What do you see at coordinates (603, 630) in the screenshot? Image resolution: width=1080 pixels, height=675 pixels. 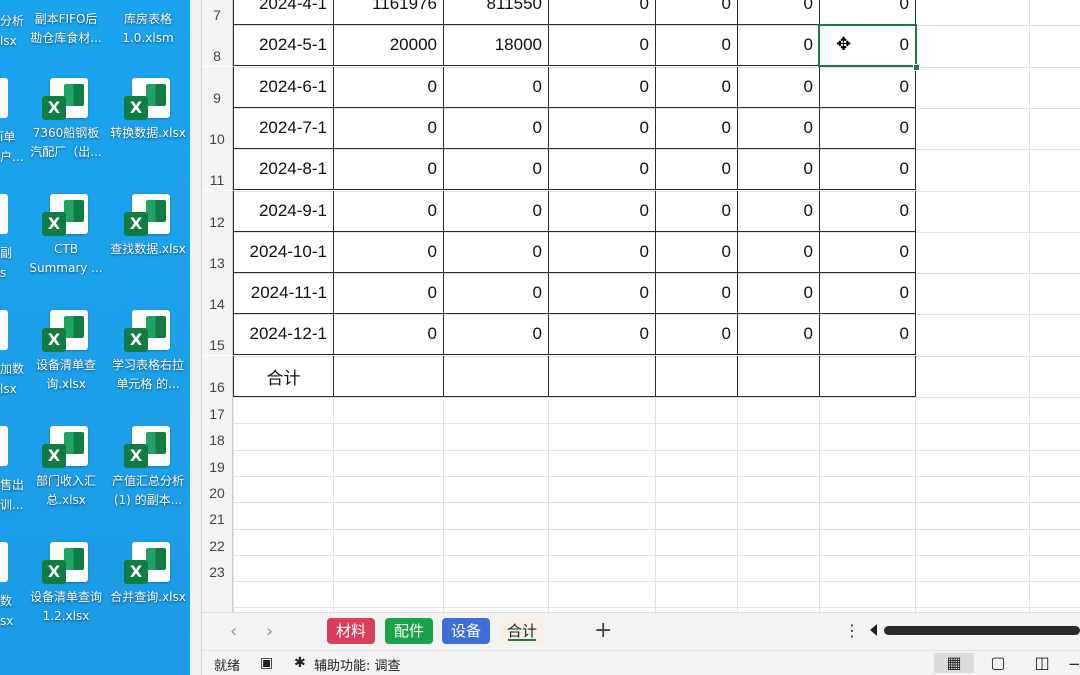 I see `add-sheet-button: +` at bounding box center [603, 630].